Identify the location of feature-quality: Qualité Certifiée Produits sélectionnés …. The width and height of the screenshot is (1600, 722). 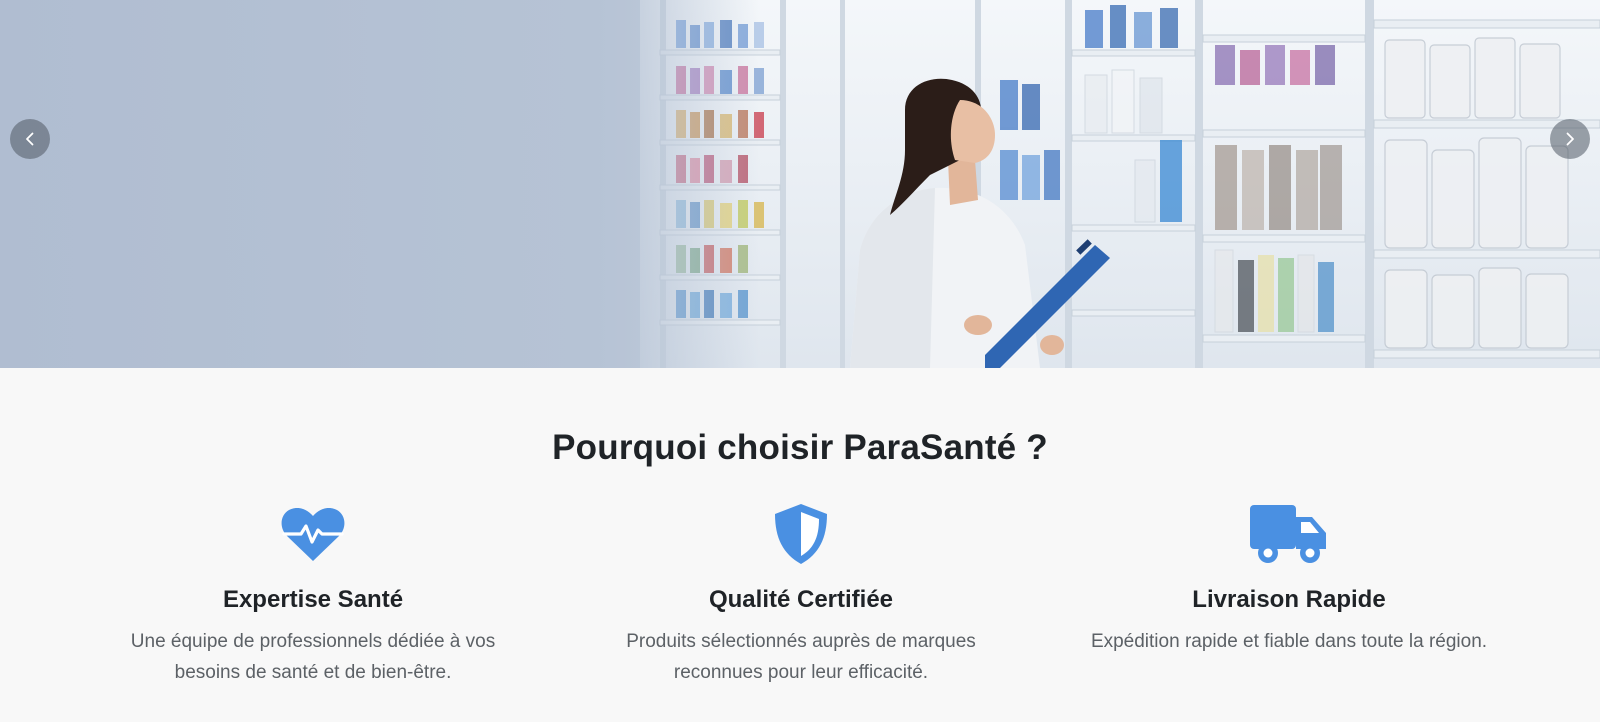
(801, 594).